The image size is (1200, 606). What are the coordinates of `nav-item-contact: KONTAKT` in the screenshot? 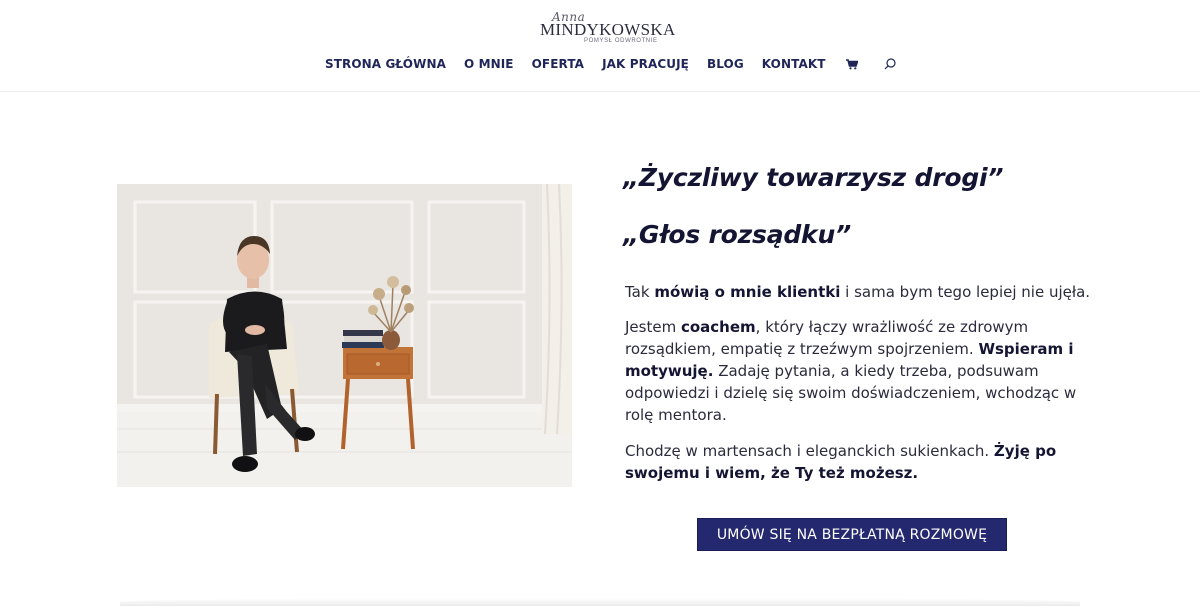 It's located at (794, 64).